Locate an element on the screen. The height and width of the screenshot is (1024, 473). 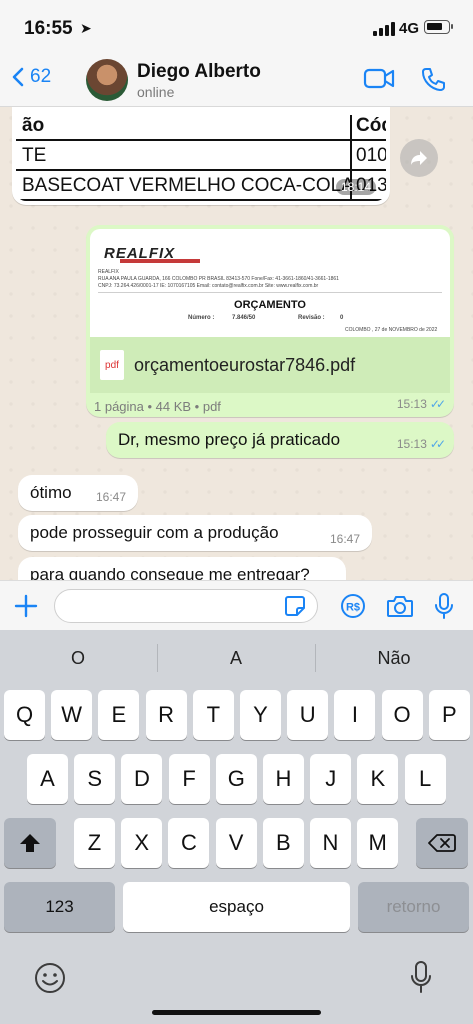
key-d: D is located at coordinates (142, 779).